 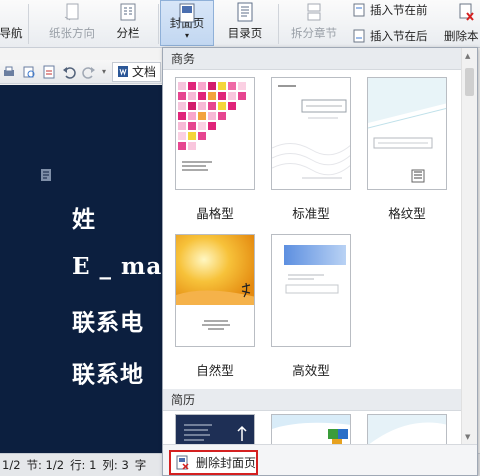 I want to click on crystal-cover-thumbnail, so click(x=215, y=133).